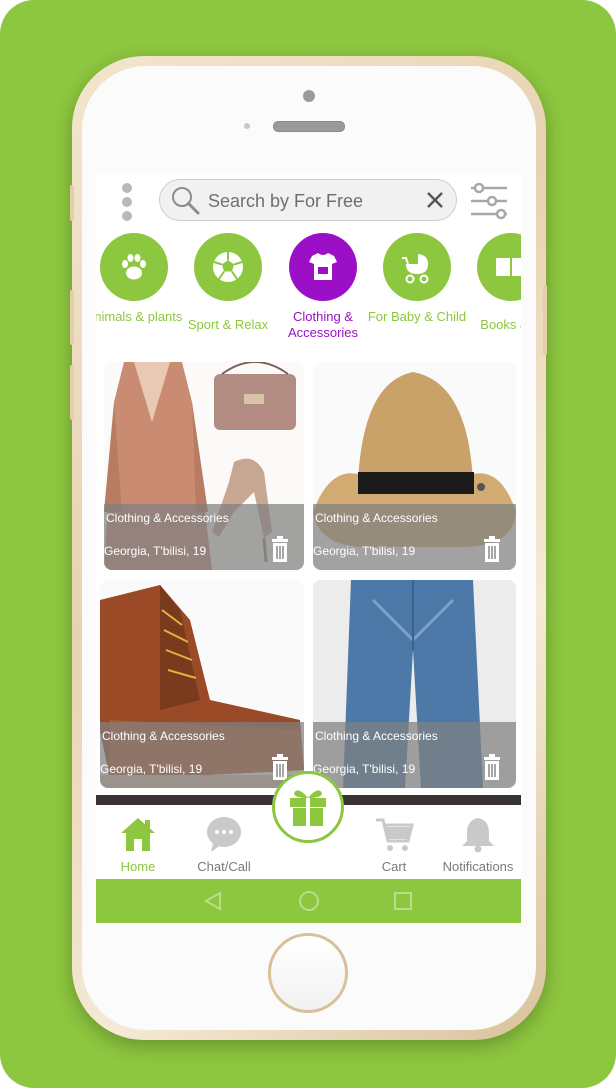 The image size is (616, 1088). Describe the element at coordinates (308, 973) in the screenshot. I see `home-hardware-button` at that location.